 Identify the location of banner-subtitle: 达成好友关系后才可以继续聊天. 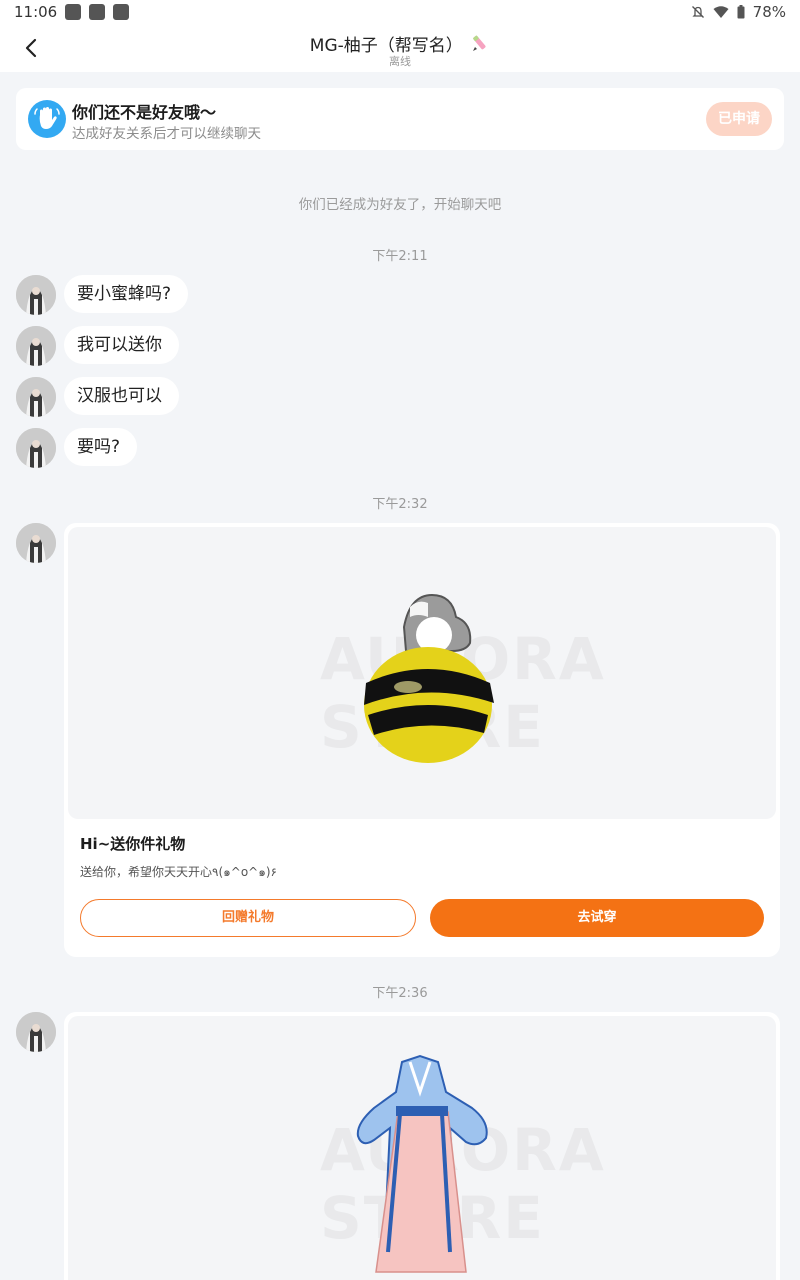
(166, 134).